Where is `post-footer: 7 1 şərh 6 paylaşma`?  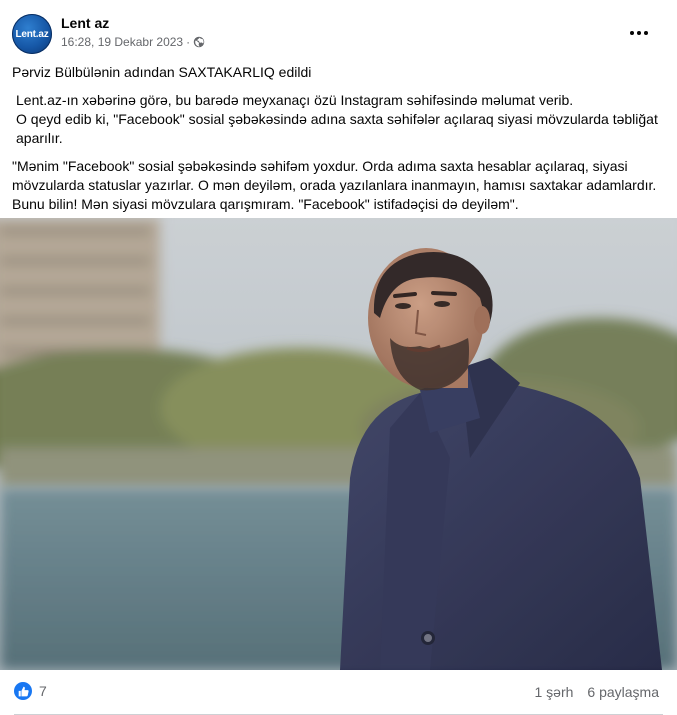 post-footer: 7 1 şərh 6 paylaşma is located at coordinates (338, 693).